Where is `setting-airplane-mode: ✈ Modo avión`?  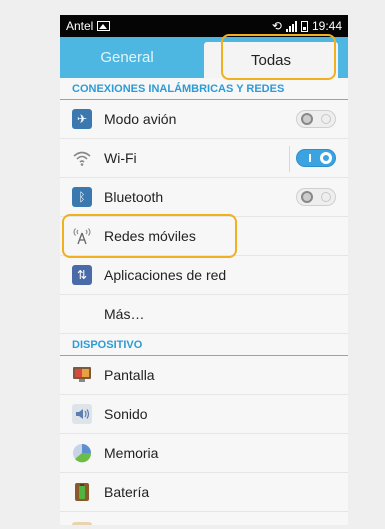
setting-airplane-mode: ✈ Modo avión is located at coordinates (204, 119).